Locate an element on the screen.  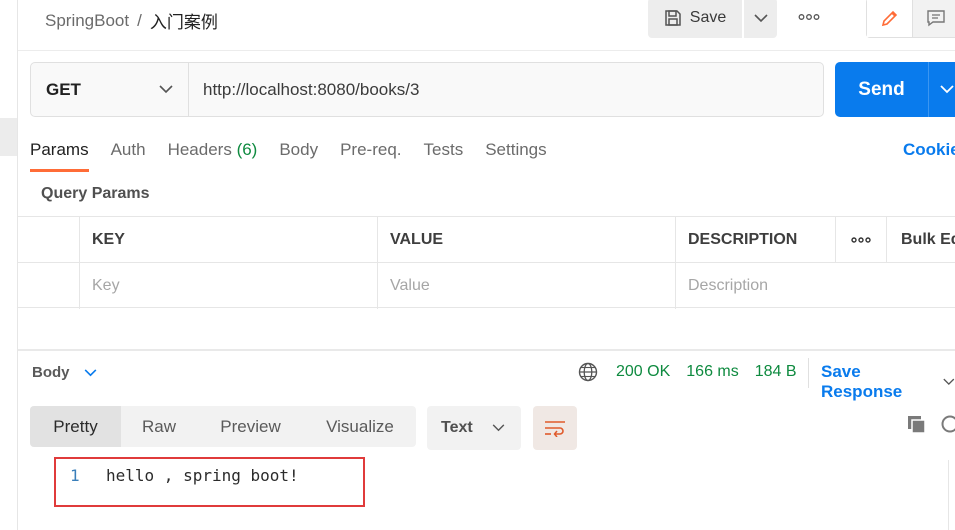
send-dropdown-button is located at coordinates (941, 89).